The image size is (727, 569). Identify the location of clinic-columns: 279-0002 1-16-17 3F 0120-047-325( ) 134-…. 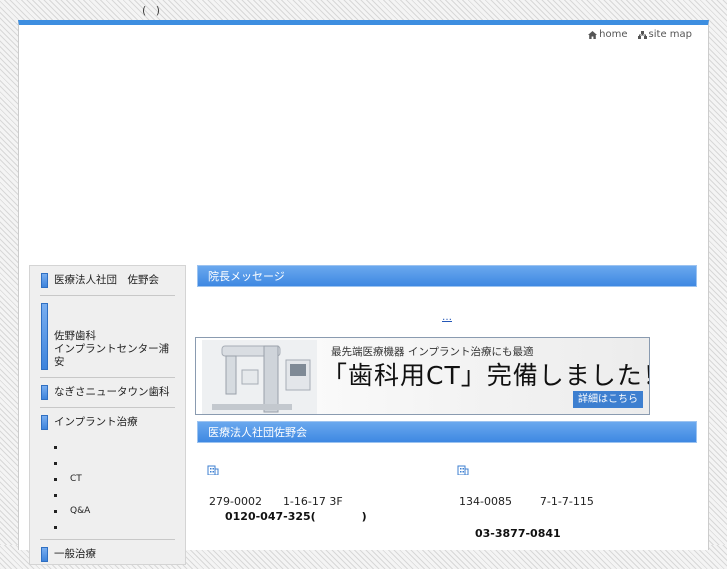
(447, 497).